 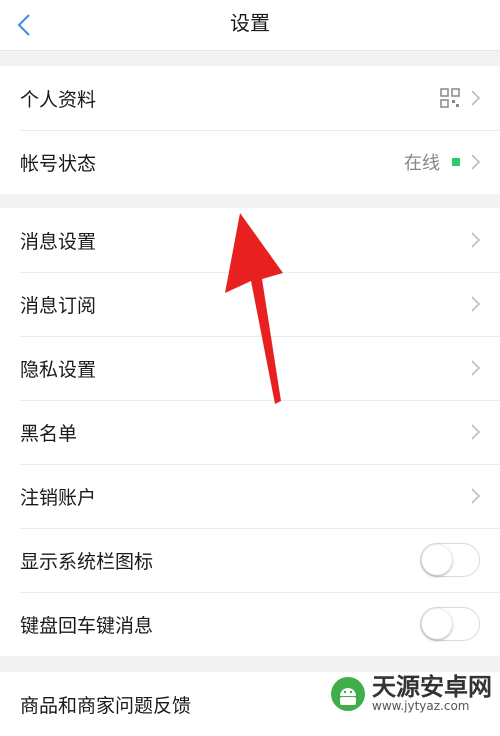 What do you see at coordinates (450, 98) in the screenshot?
I see `qr-code-icon` at bounding box center [450, 98].